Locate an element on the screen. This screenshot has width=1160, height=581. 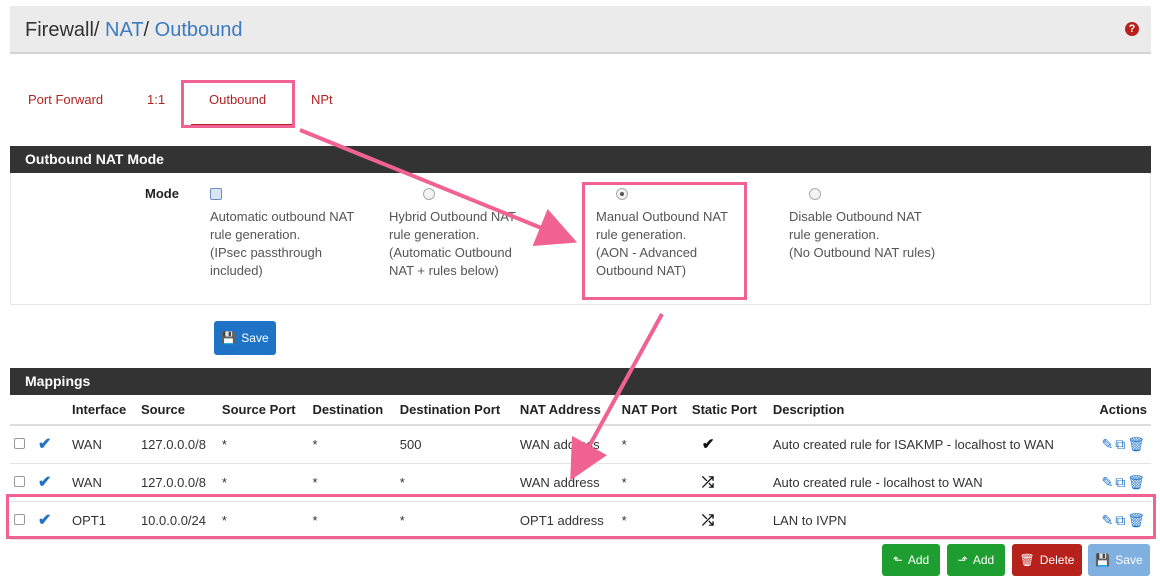
col-actions: Actions is located at coordinates (1120, 410).